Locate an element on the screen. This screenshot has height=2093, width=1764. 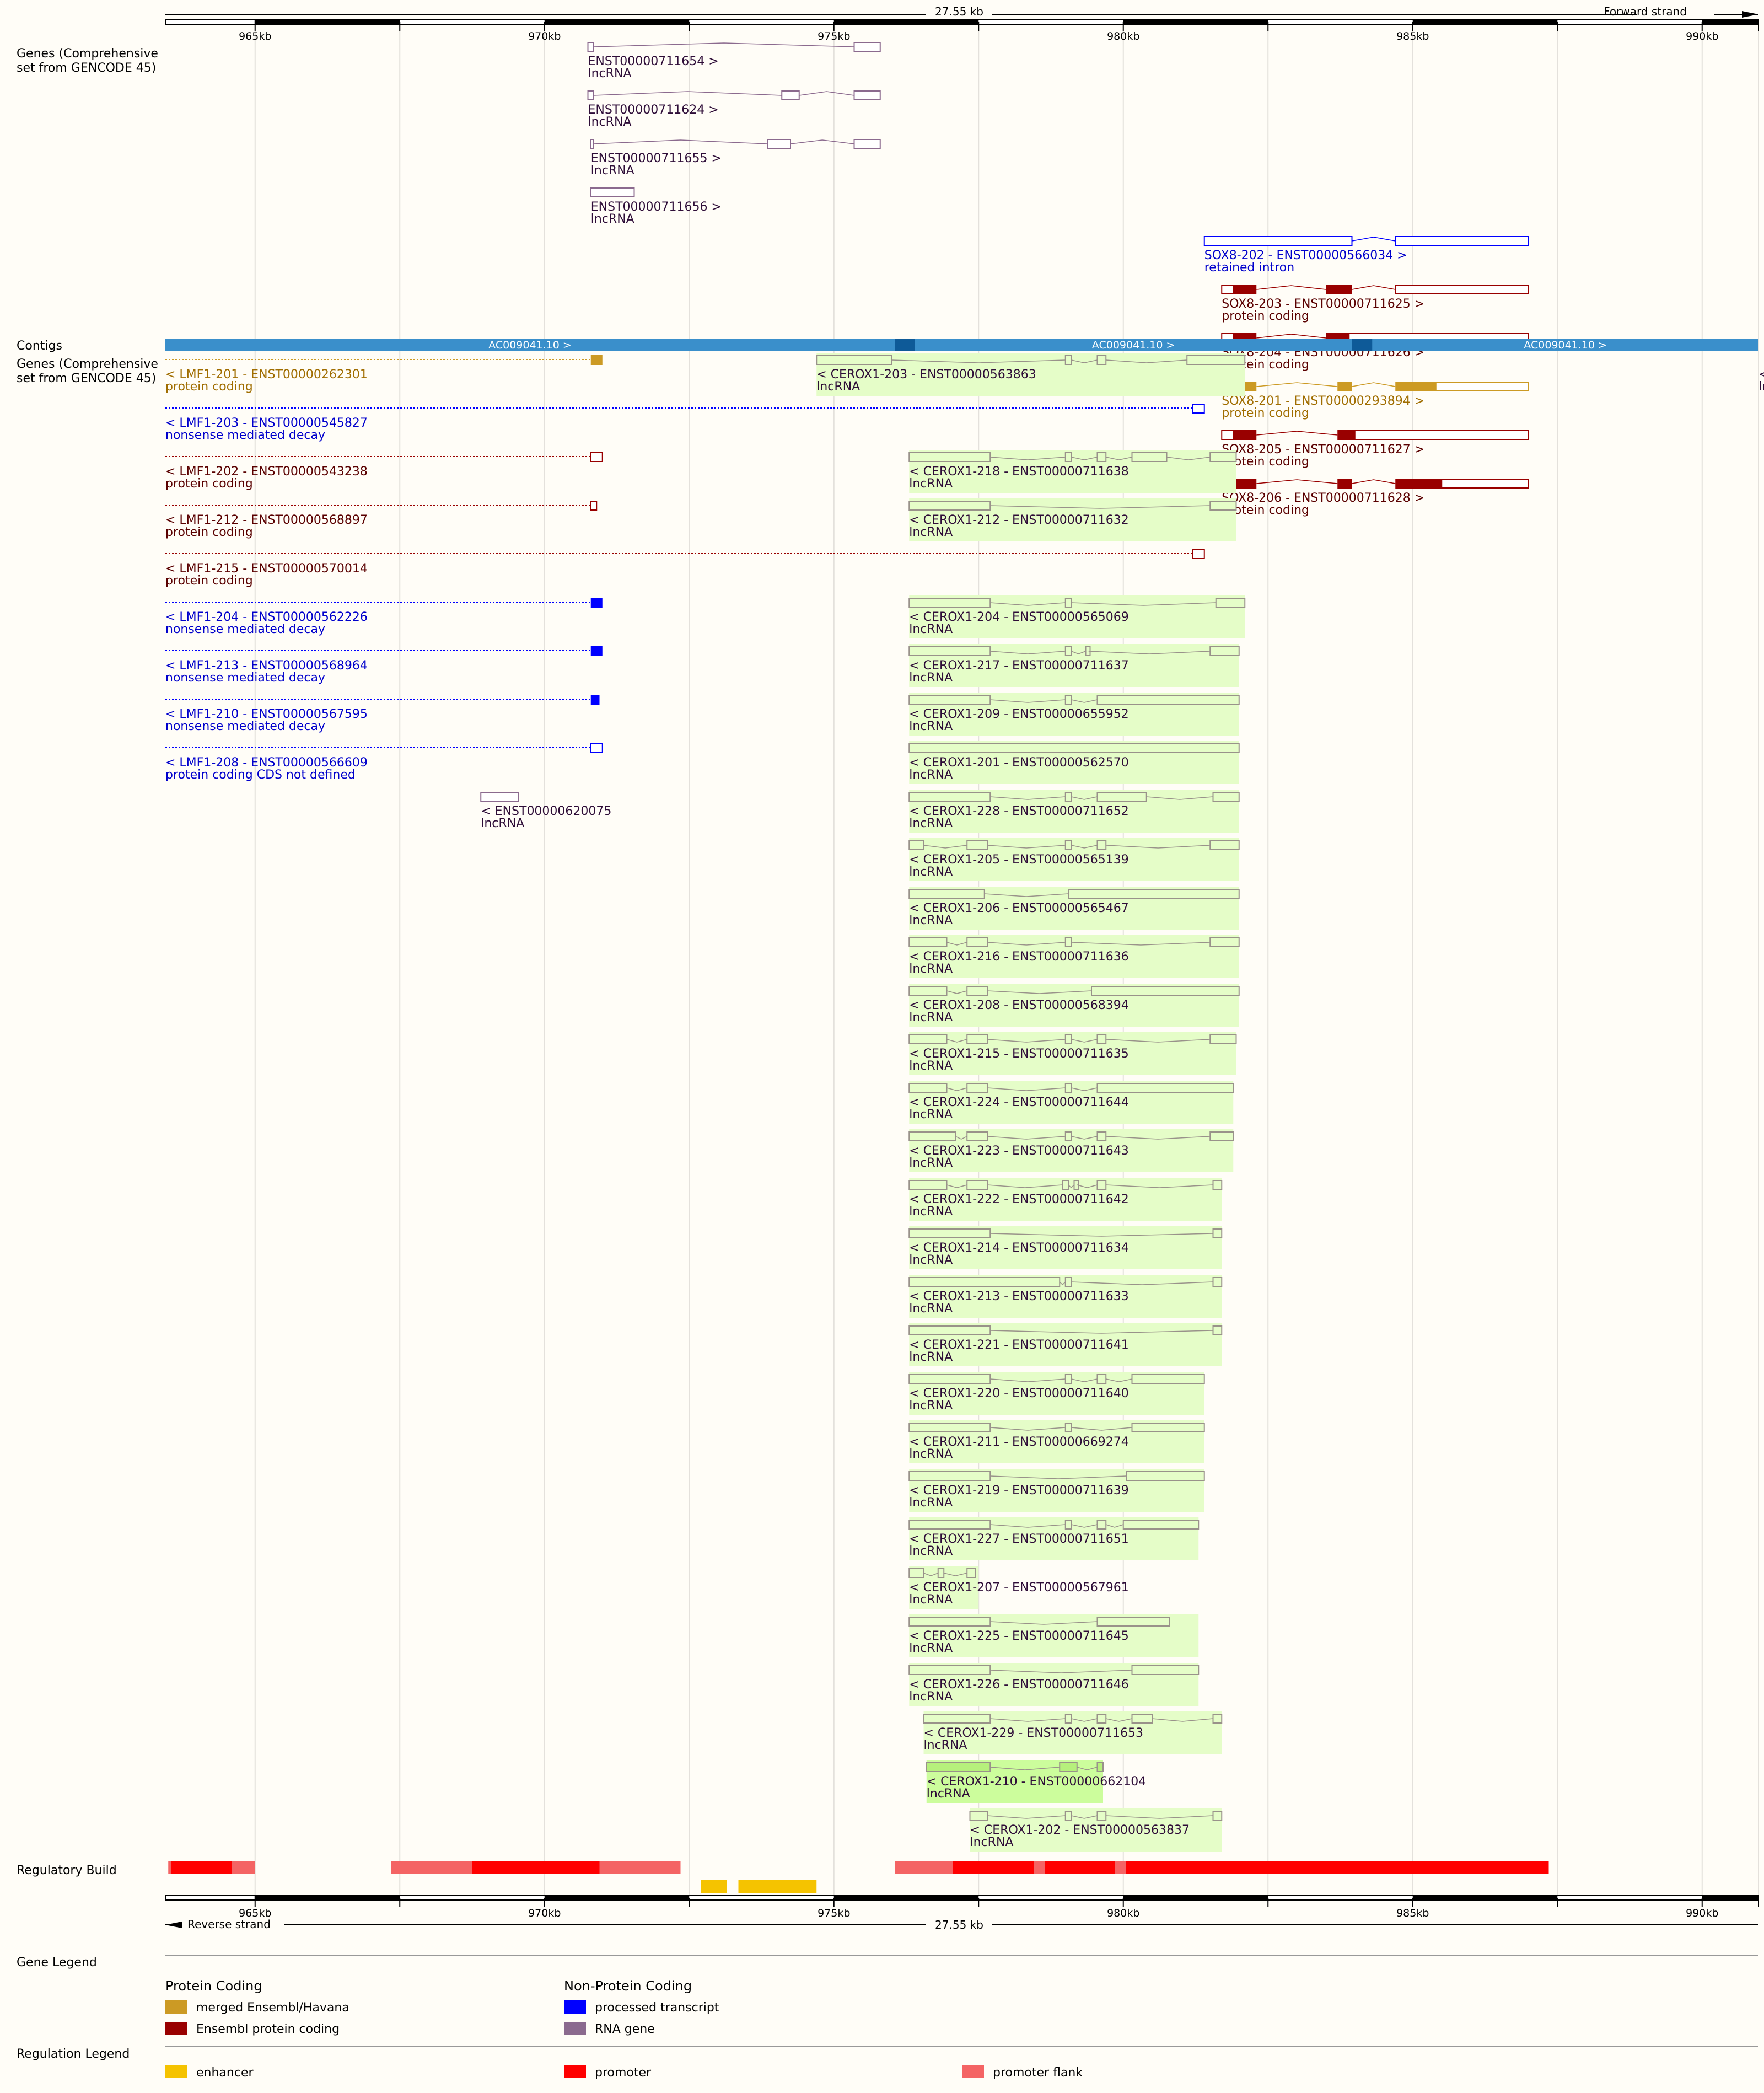
transcript-lncrna: < ENSTlncRNA is located at coordinates (1761, 381).